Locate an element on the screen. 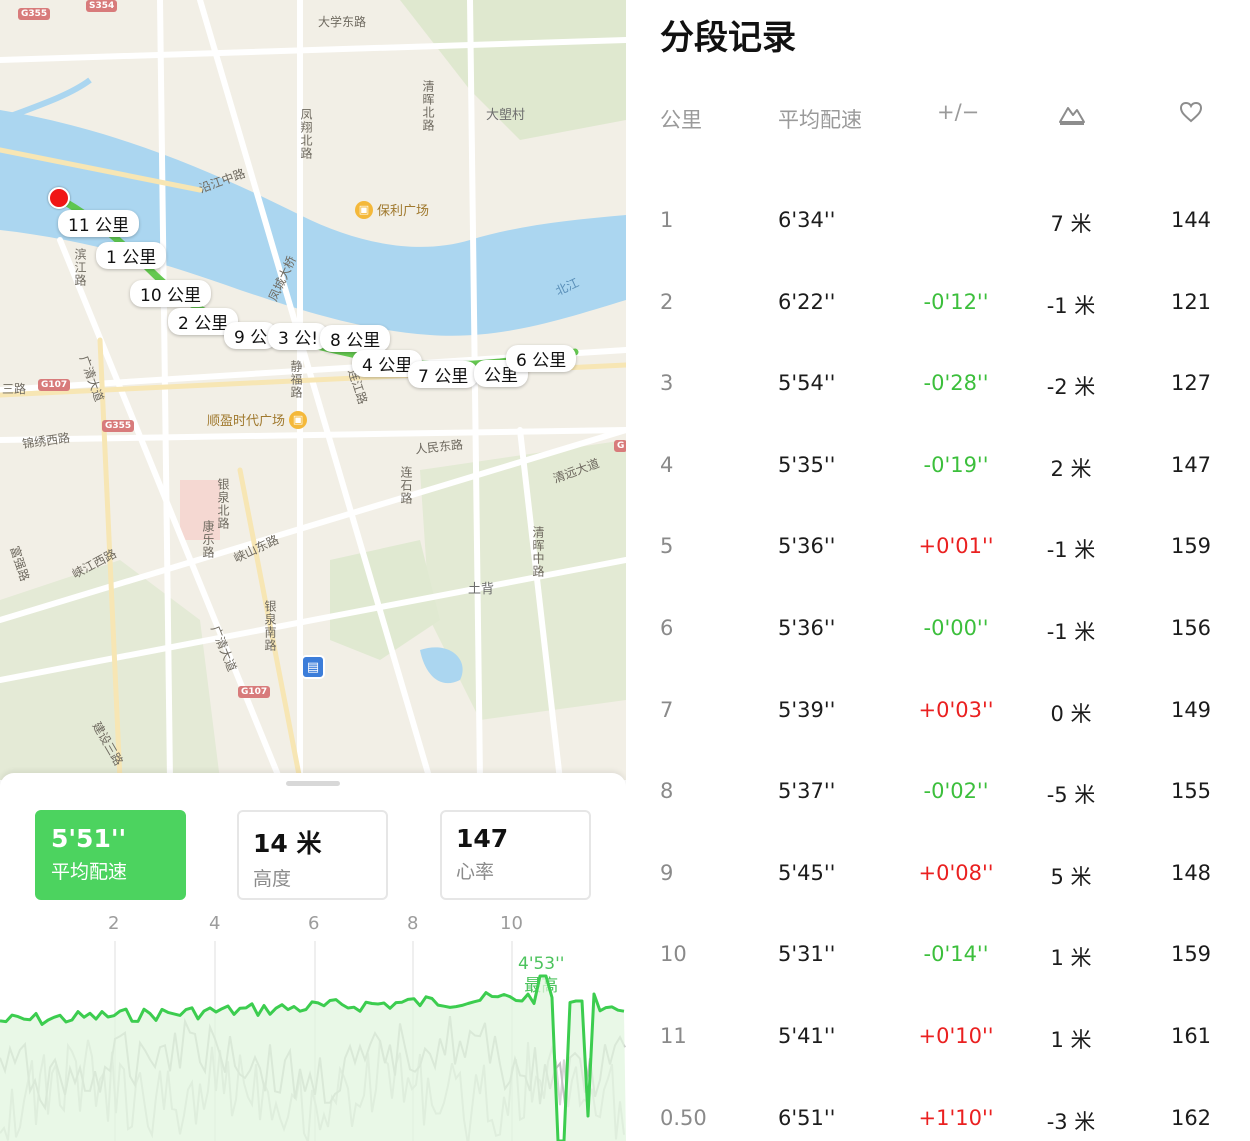 The image size is (1250, 1141). poi-shunying-plaza: 顺盈时代广场 ▣ is located at coordinates (257, 419).